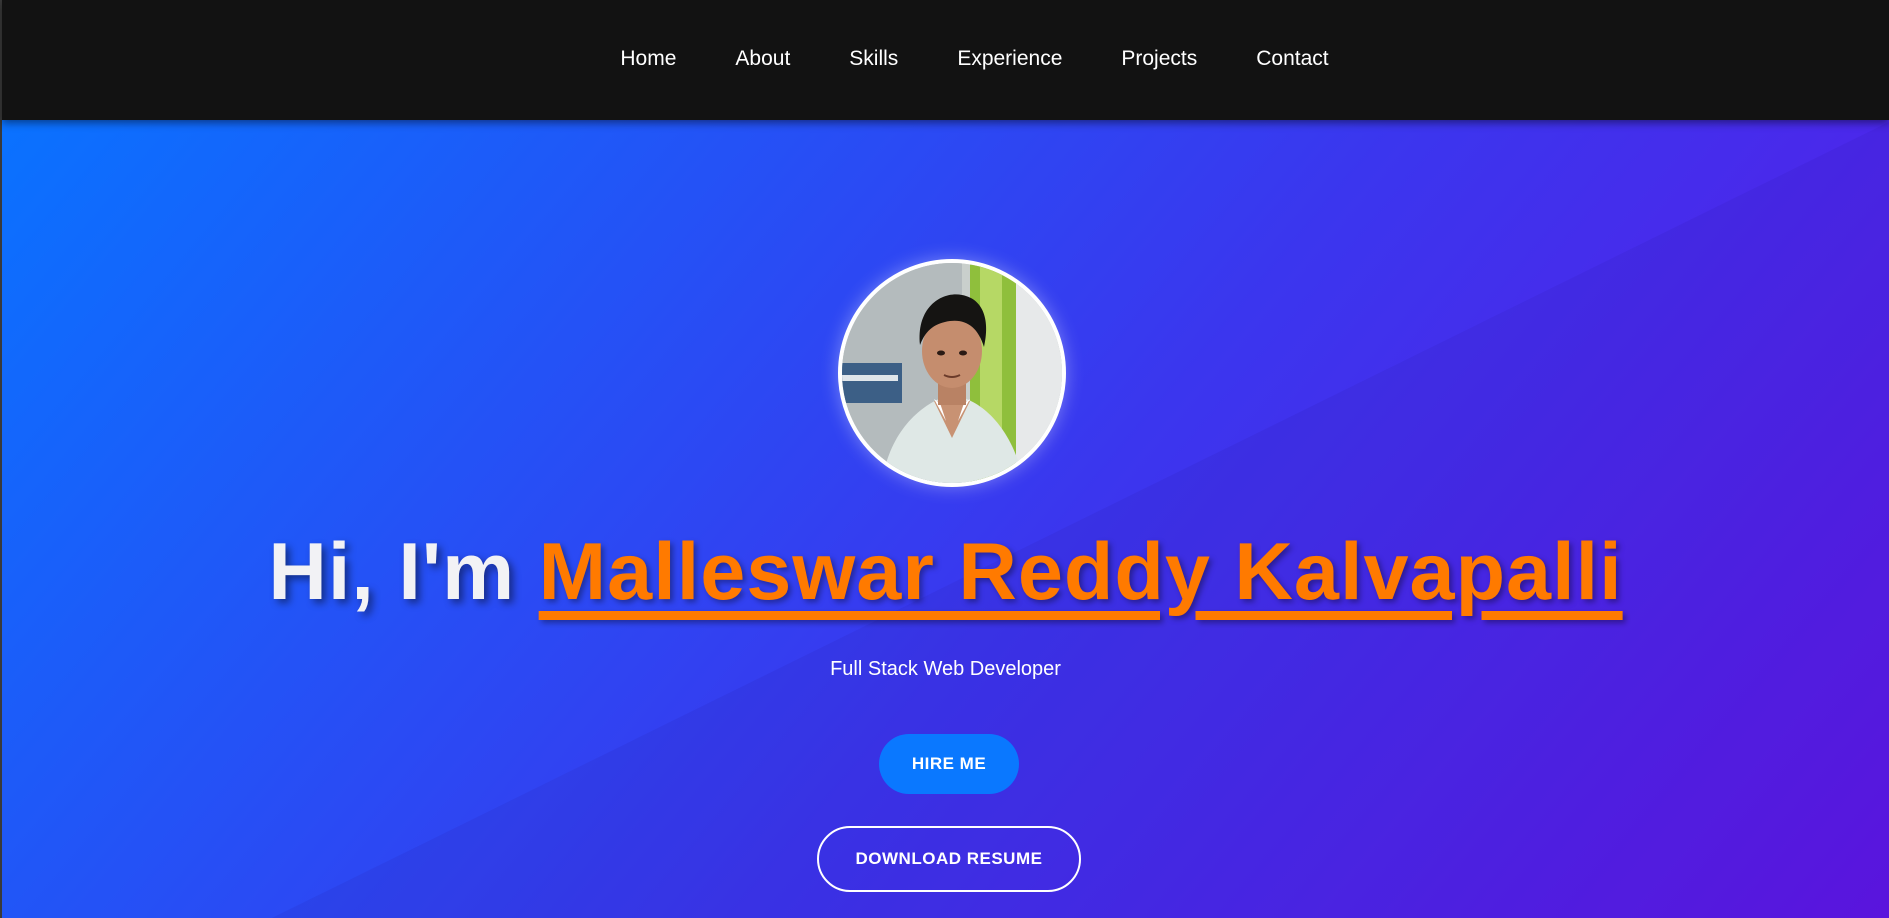 This screenshot has height=918, width=1889. I want to click on hire-me-button: HIRE ME, so click(949, 764).